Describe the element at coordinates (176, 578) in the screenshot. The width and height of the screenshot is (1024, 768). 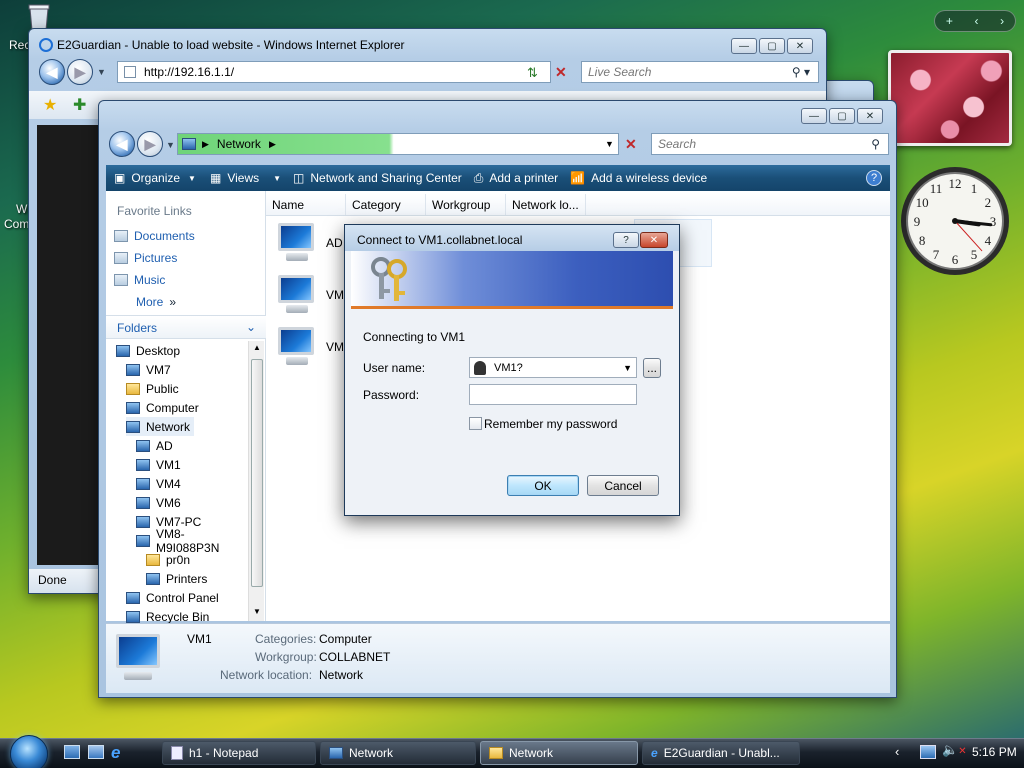
I see `folder-tree-item: Printers` at that location.